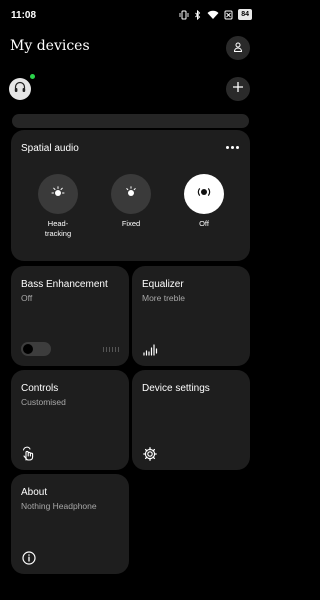  What do you see at coordinates (150, 454) in the screenshot?
I see `gear-icon` at bounding box center [150, 454].